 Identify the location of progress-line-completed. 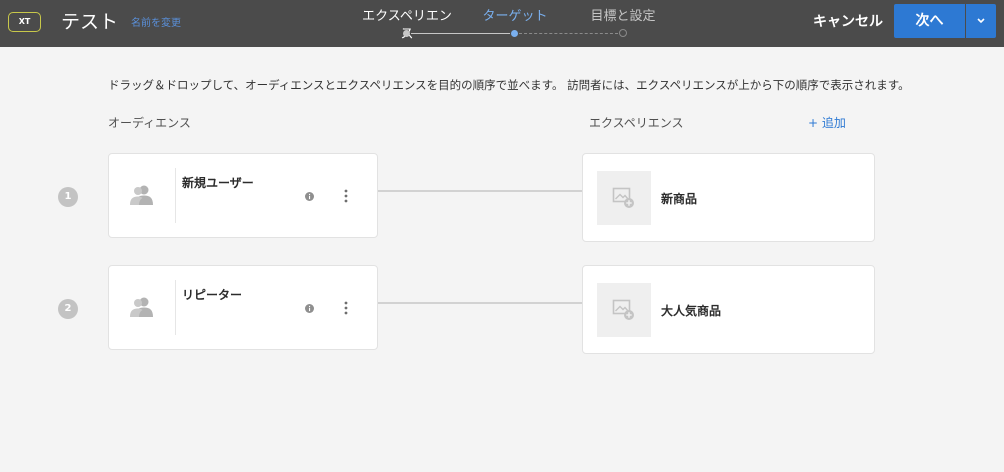
(460, 33).